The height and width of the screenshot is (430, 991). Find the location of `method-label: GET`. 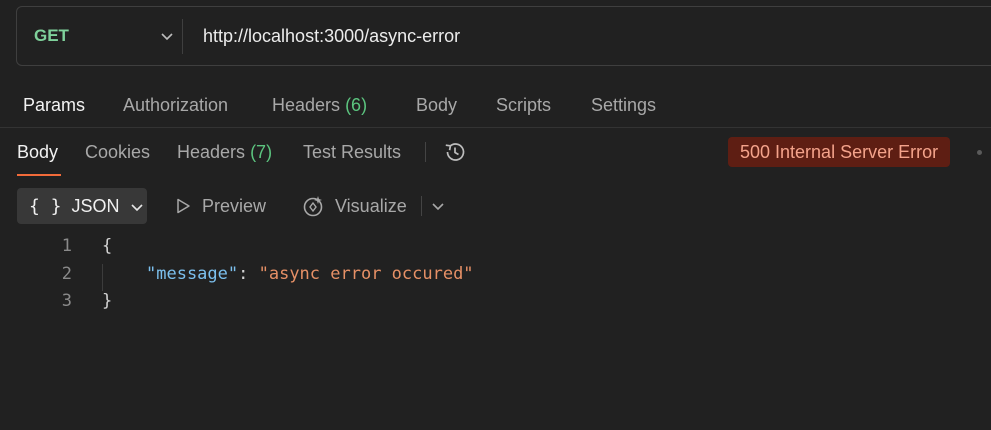

method-label: GET is located at coordinates (51, 35).